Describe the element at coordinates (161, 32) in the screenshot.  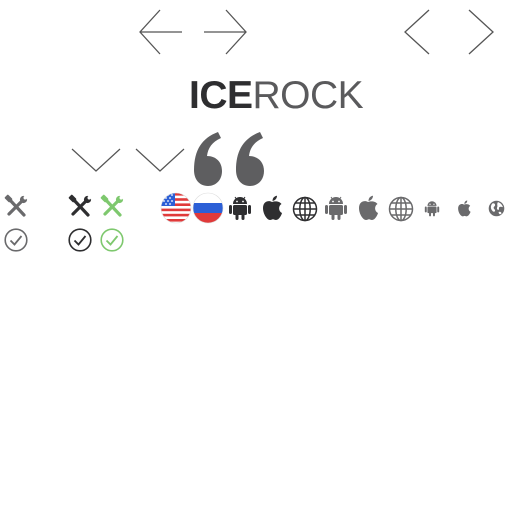
I see `arrow-left-icon` at that location.